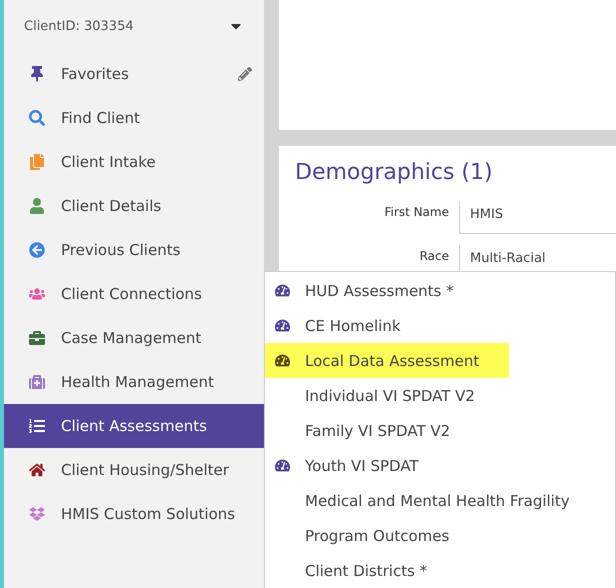 Image resolution: width=616 pixels, height=588 pixels. What do you see at coordinates (36, 118) in the screenshot?
I see `search-icon` at bounding box center [36, 118].